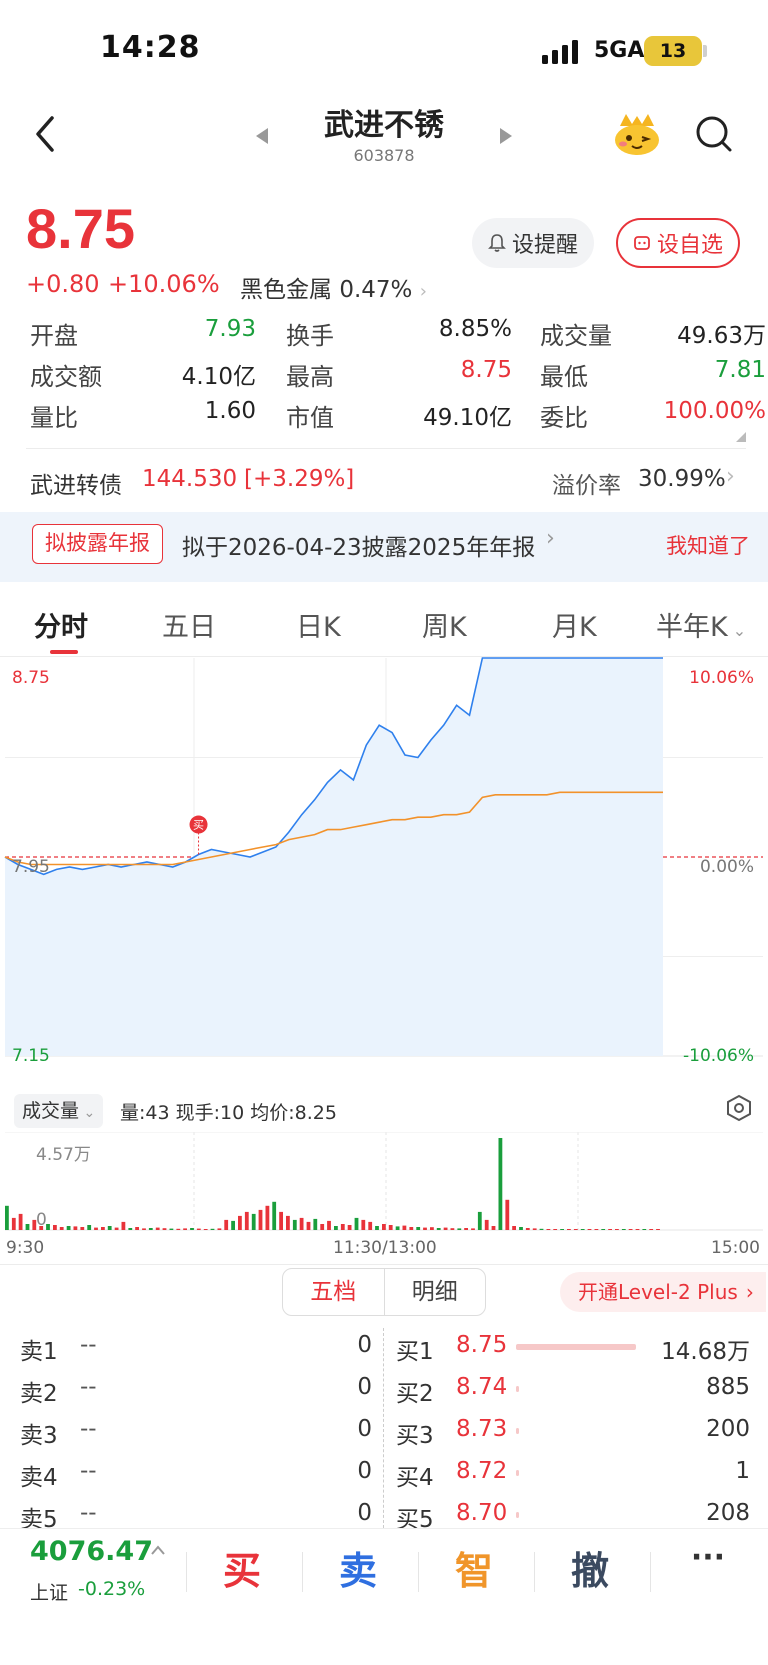  Describe the element at coordinates (158, 1550) in the screenshot. I see `chevron-up-icon` at that location.